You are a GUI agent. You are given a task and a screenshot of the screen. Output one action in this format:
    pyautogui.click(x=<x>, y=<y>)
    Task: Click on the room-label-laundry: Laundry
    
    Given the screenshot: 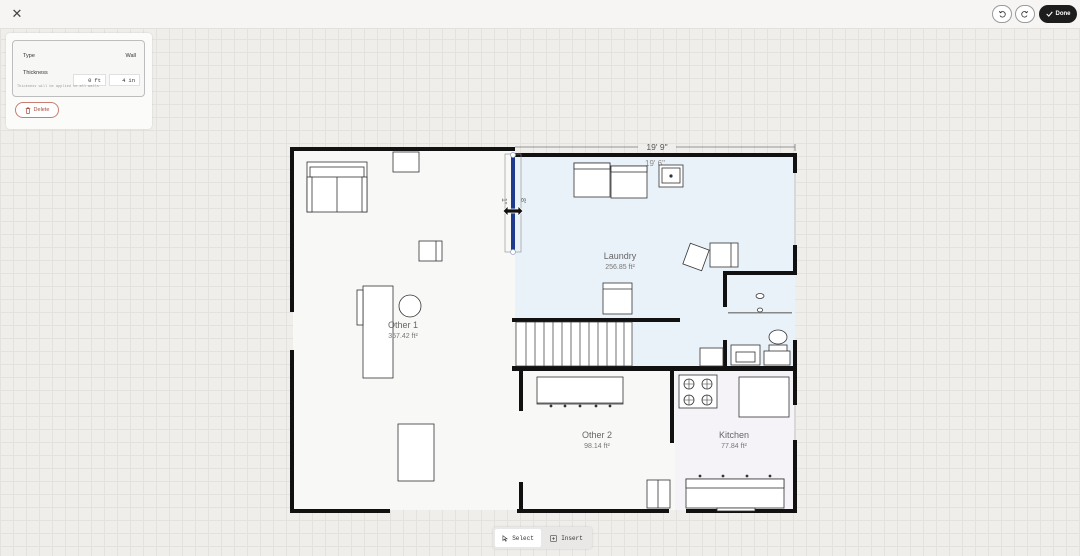 What is the action you would take?
    pyautogui.click(x=620, y=256)
    